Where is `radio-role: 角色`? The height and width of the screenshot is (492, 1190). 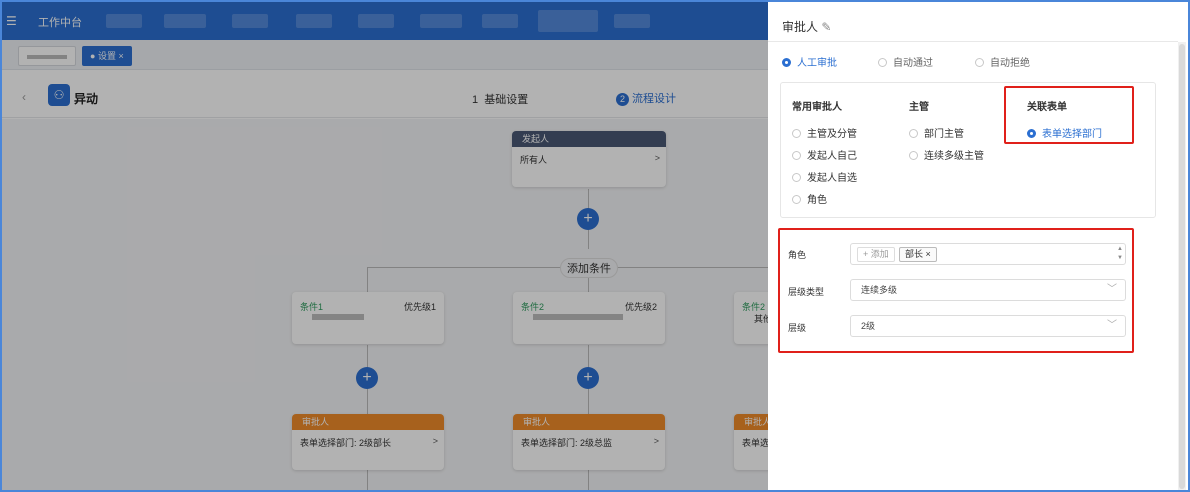
radio-role: 角色 is located at coordinates (809, 198).